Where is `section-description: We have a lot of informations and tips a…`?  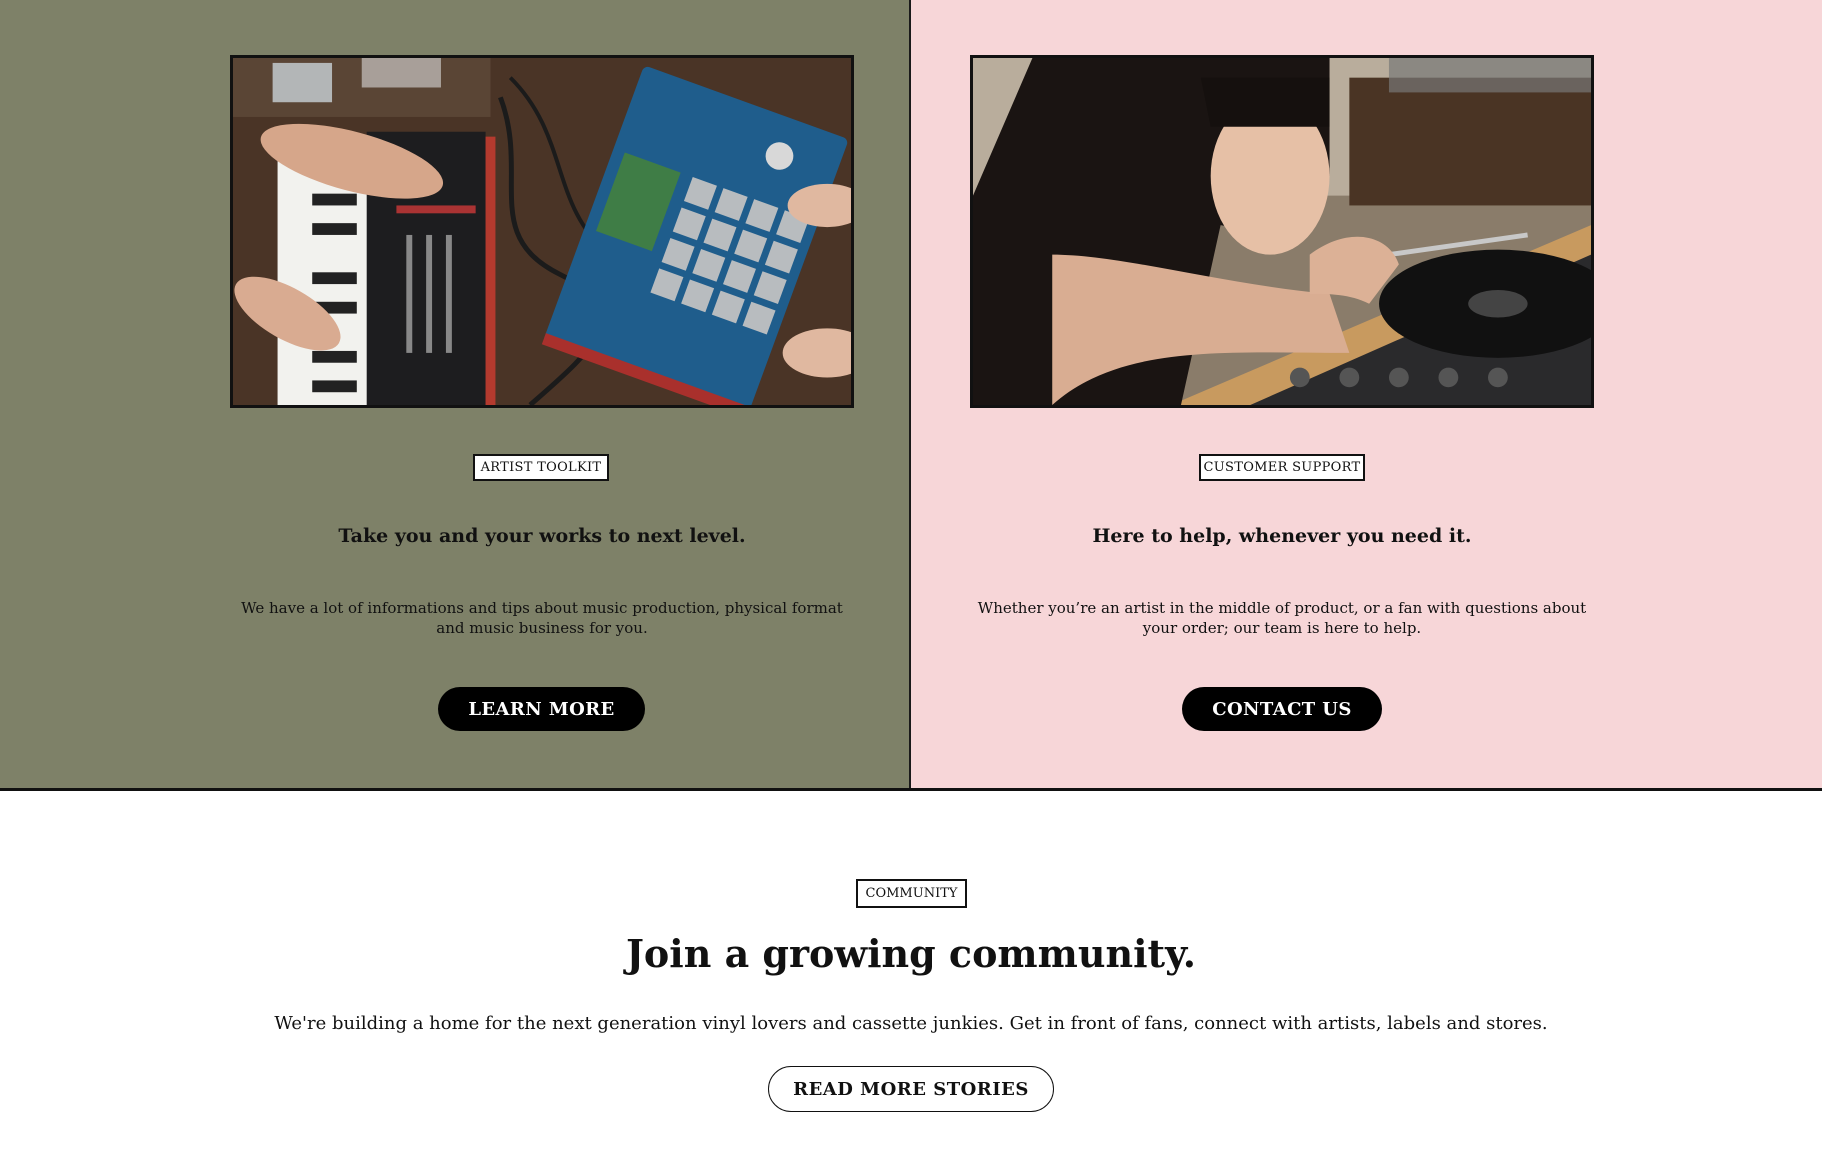 section-description: We have a lot of informations and tips a… is located at coordinates (542, 618).